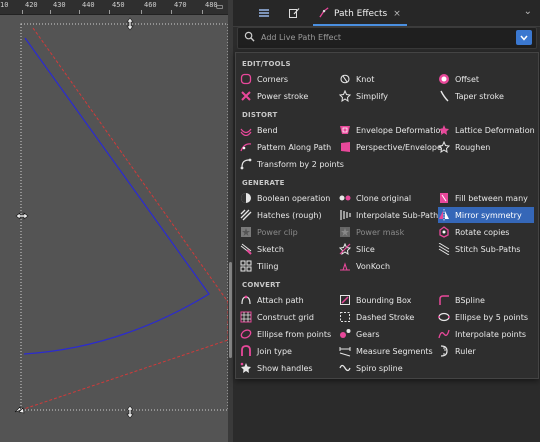 The image size is (540, 442). Describe the element at coordinates (287, 130) in the screenshot. I see `effect-item-bend: Bend` at that location.